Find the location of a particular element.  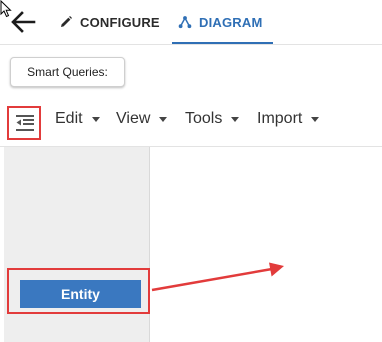

tab-diagram: DIAGRAM is located at coordinates (220, 22).